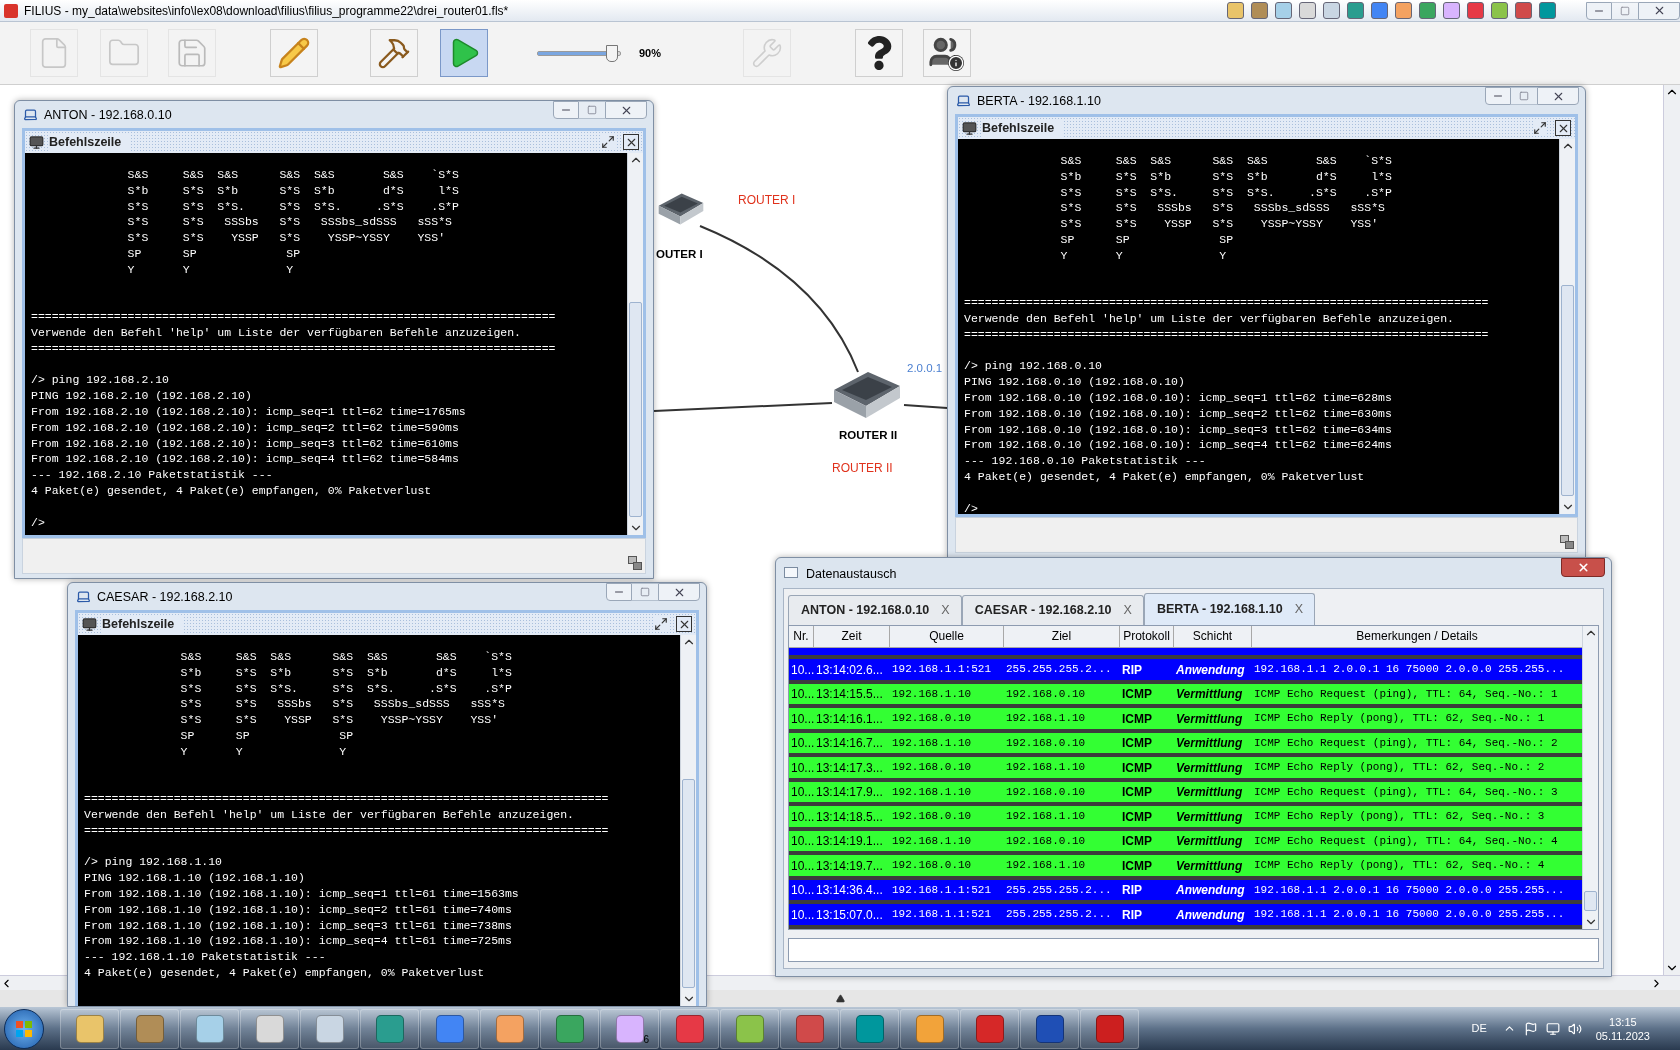 Image resolution: width=1680 pixels, height=1050 pixels. What do you see at coordinates (1185, 794) in the screenshot?
I see `table-row: 10...13:14:17.9... 192.168.1.10 192.168.0.10 ICMP Vermittlung ICMP Echo Request (ping), TTL: 64, Seq.-No.: 3` at bounding box center [1185, 794].